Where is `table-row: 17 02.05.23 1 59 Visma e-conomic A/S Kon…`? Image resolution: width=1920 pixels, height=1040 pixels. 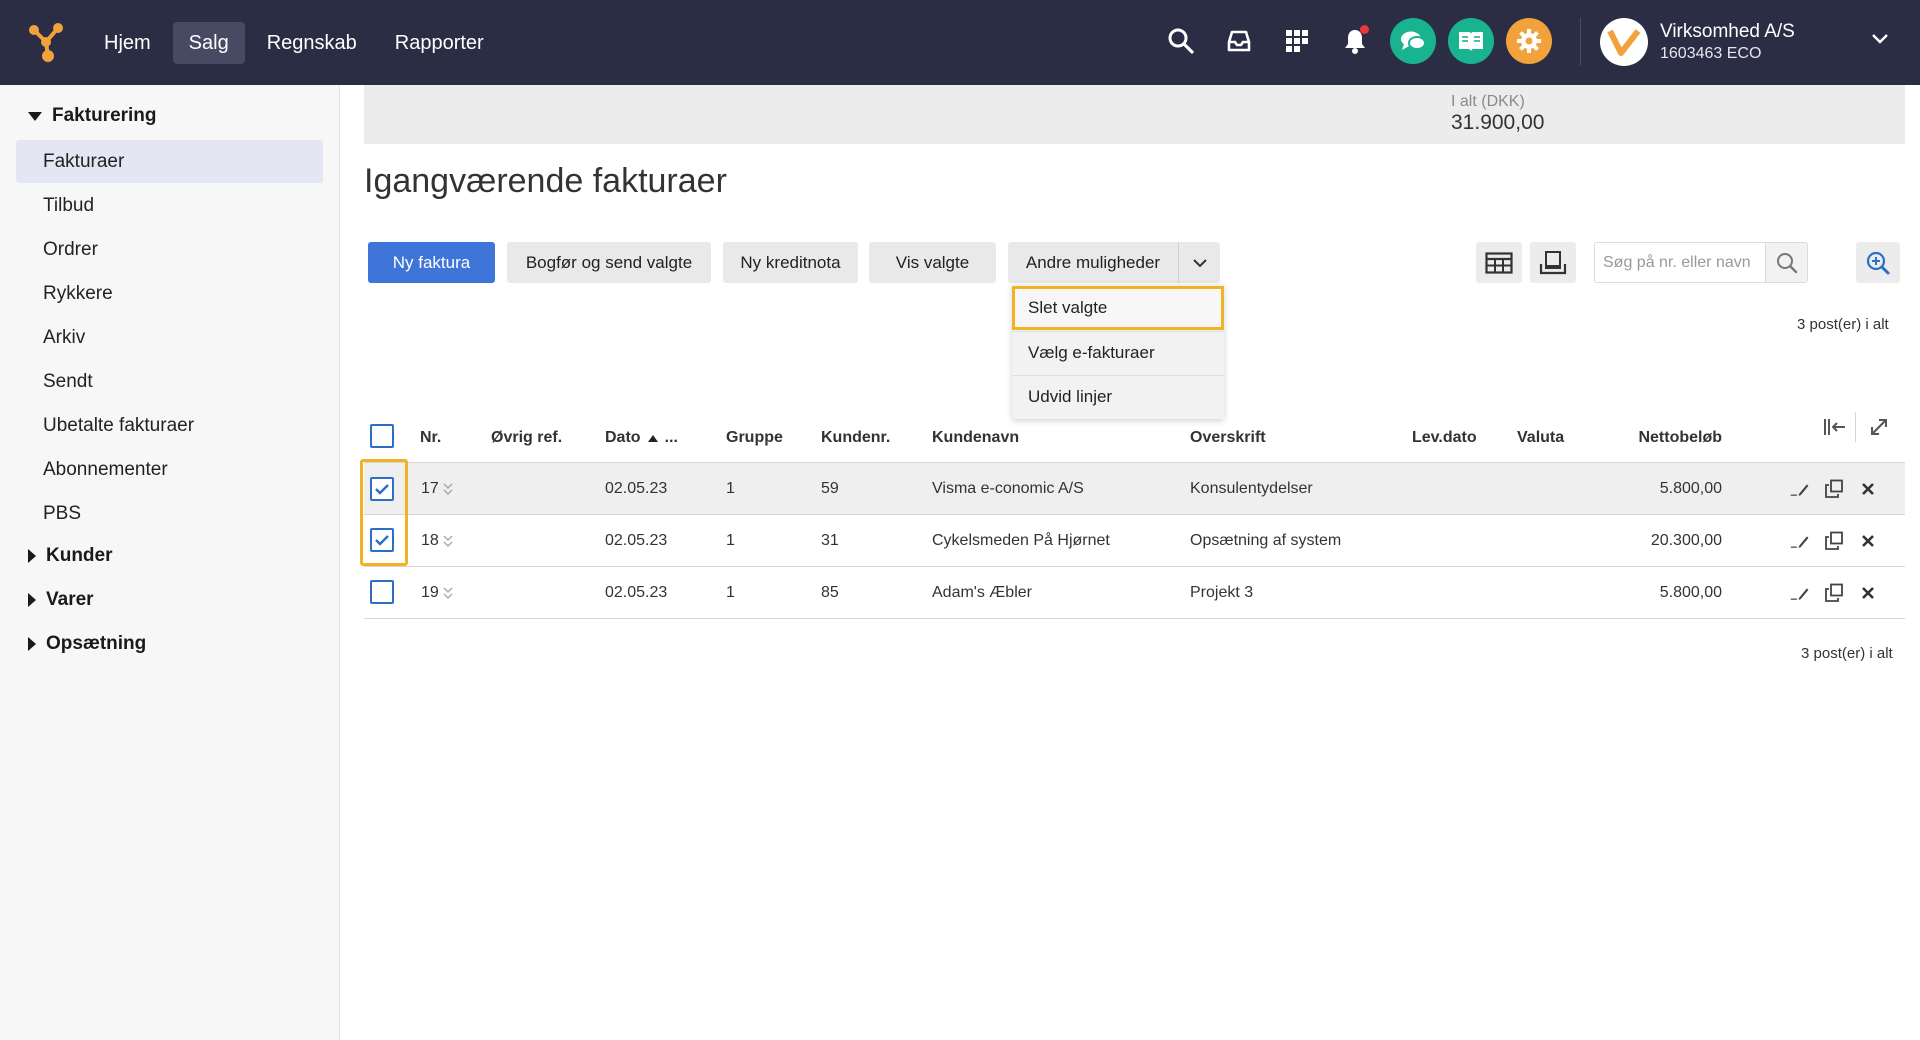
table-row: 17 02.05.23 1 59 Visma e-conomic A/S Kon… is located at coordinates (1134, 488).